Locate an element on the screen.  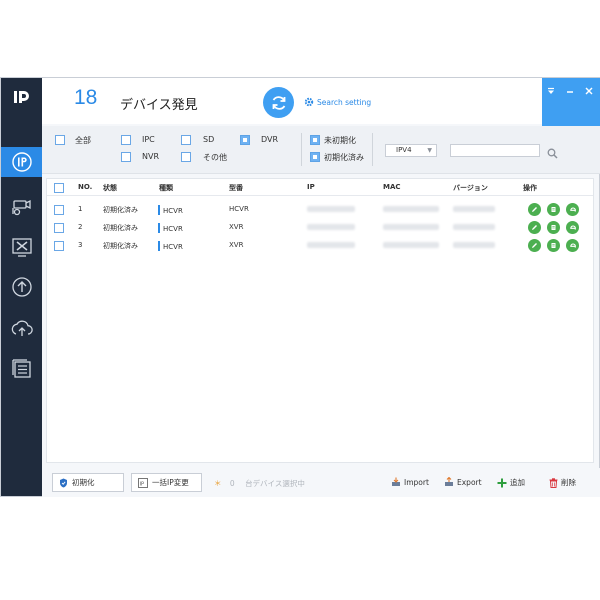
filter-other-checkbox is located at coordinates (186, 157).